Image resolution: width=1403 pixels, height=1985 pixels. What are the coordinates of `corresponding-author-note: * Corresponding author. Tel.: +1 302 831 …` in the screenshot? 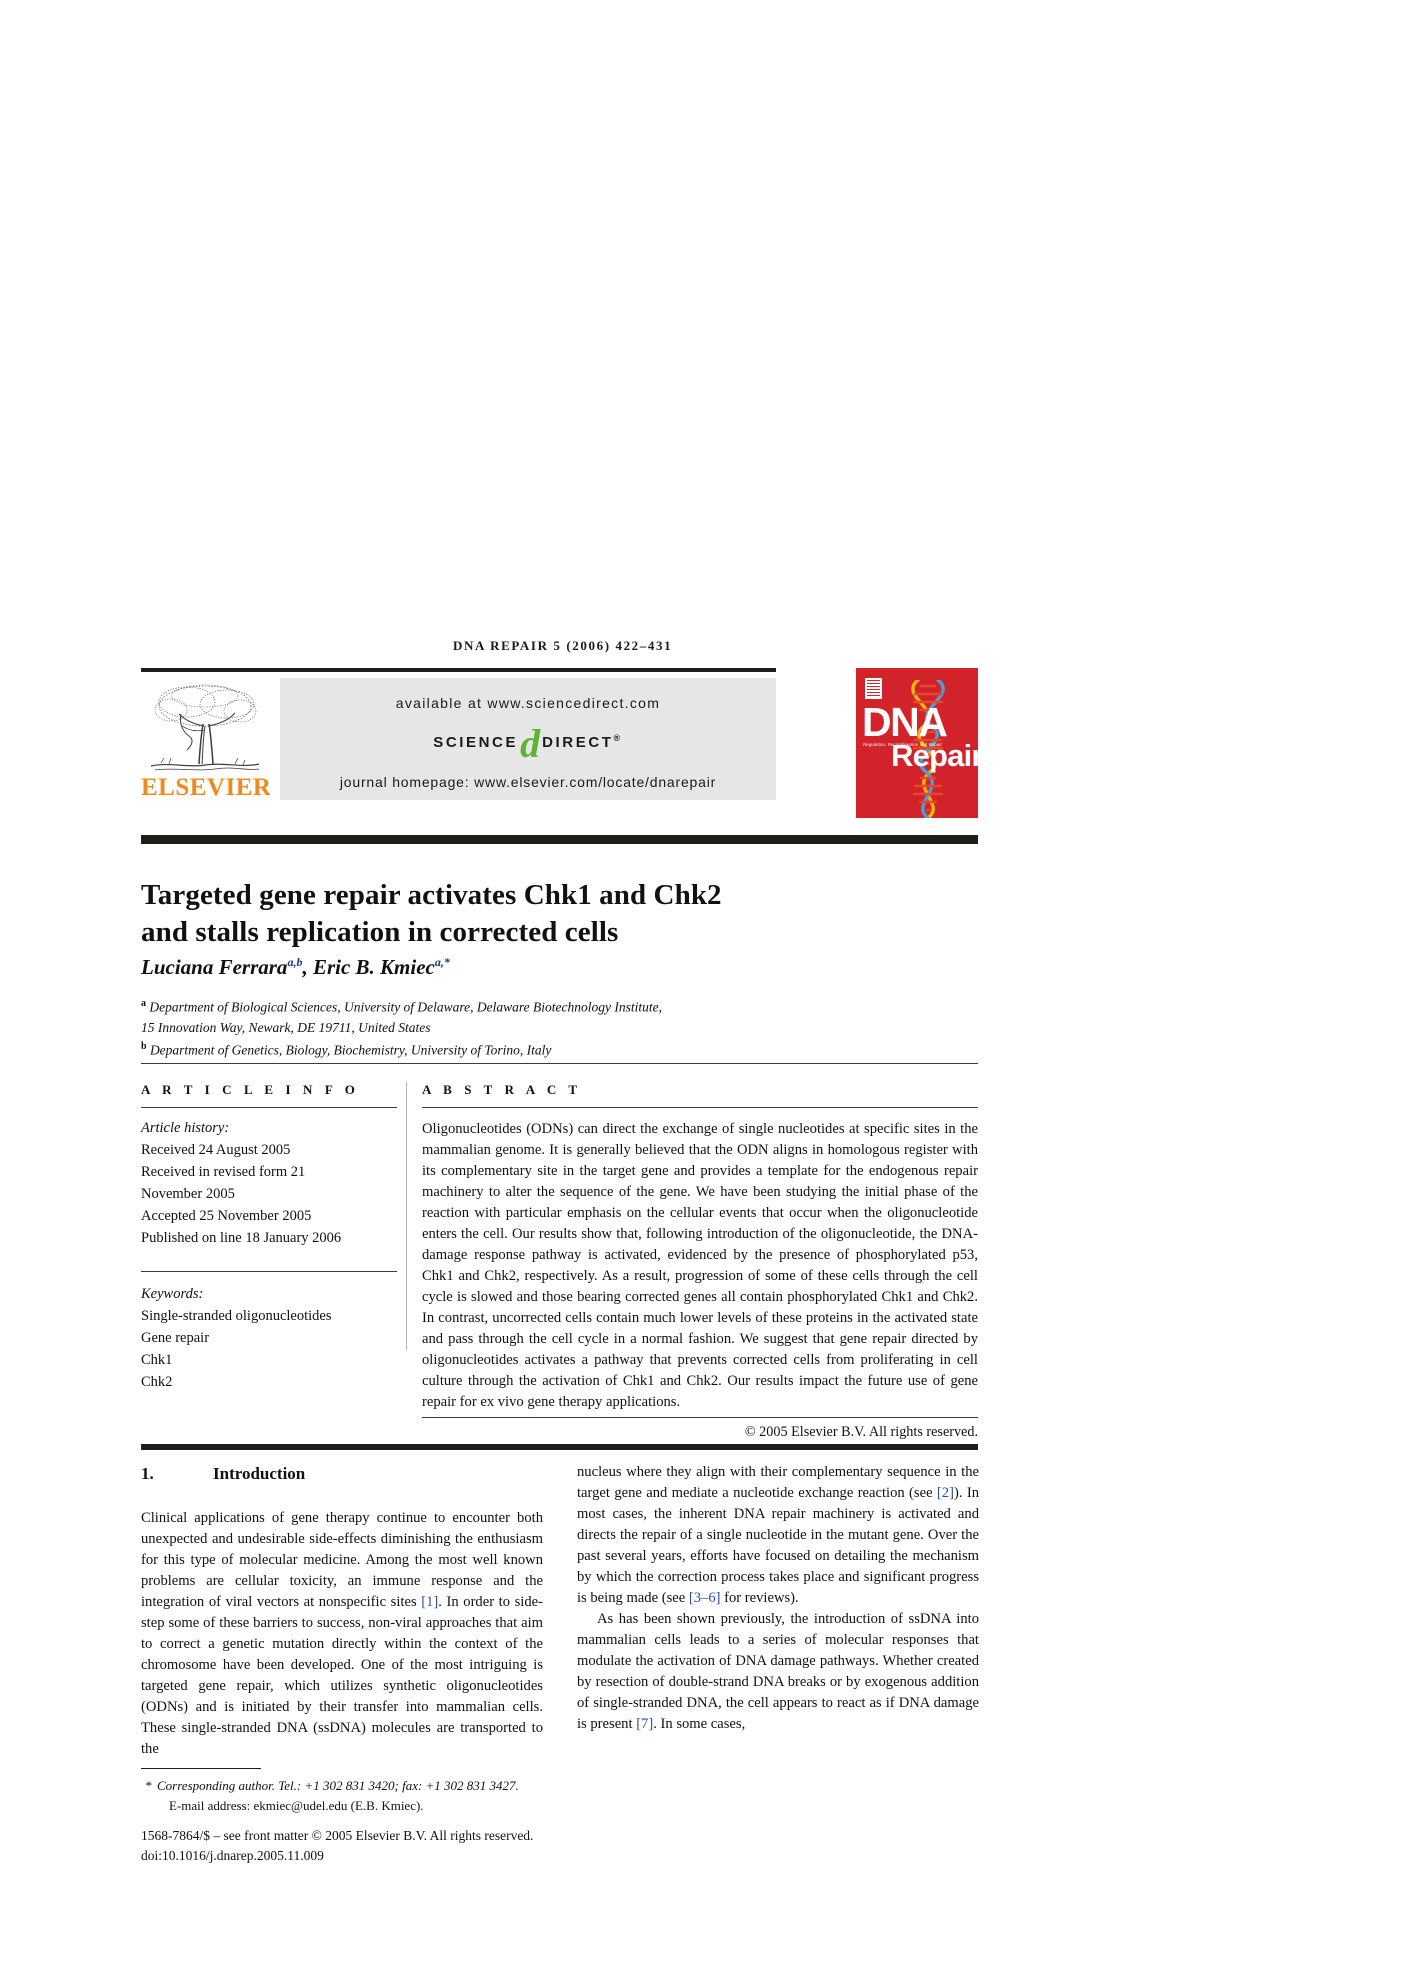 It's located at (351, 1786).